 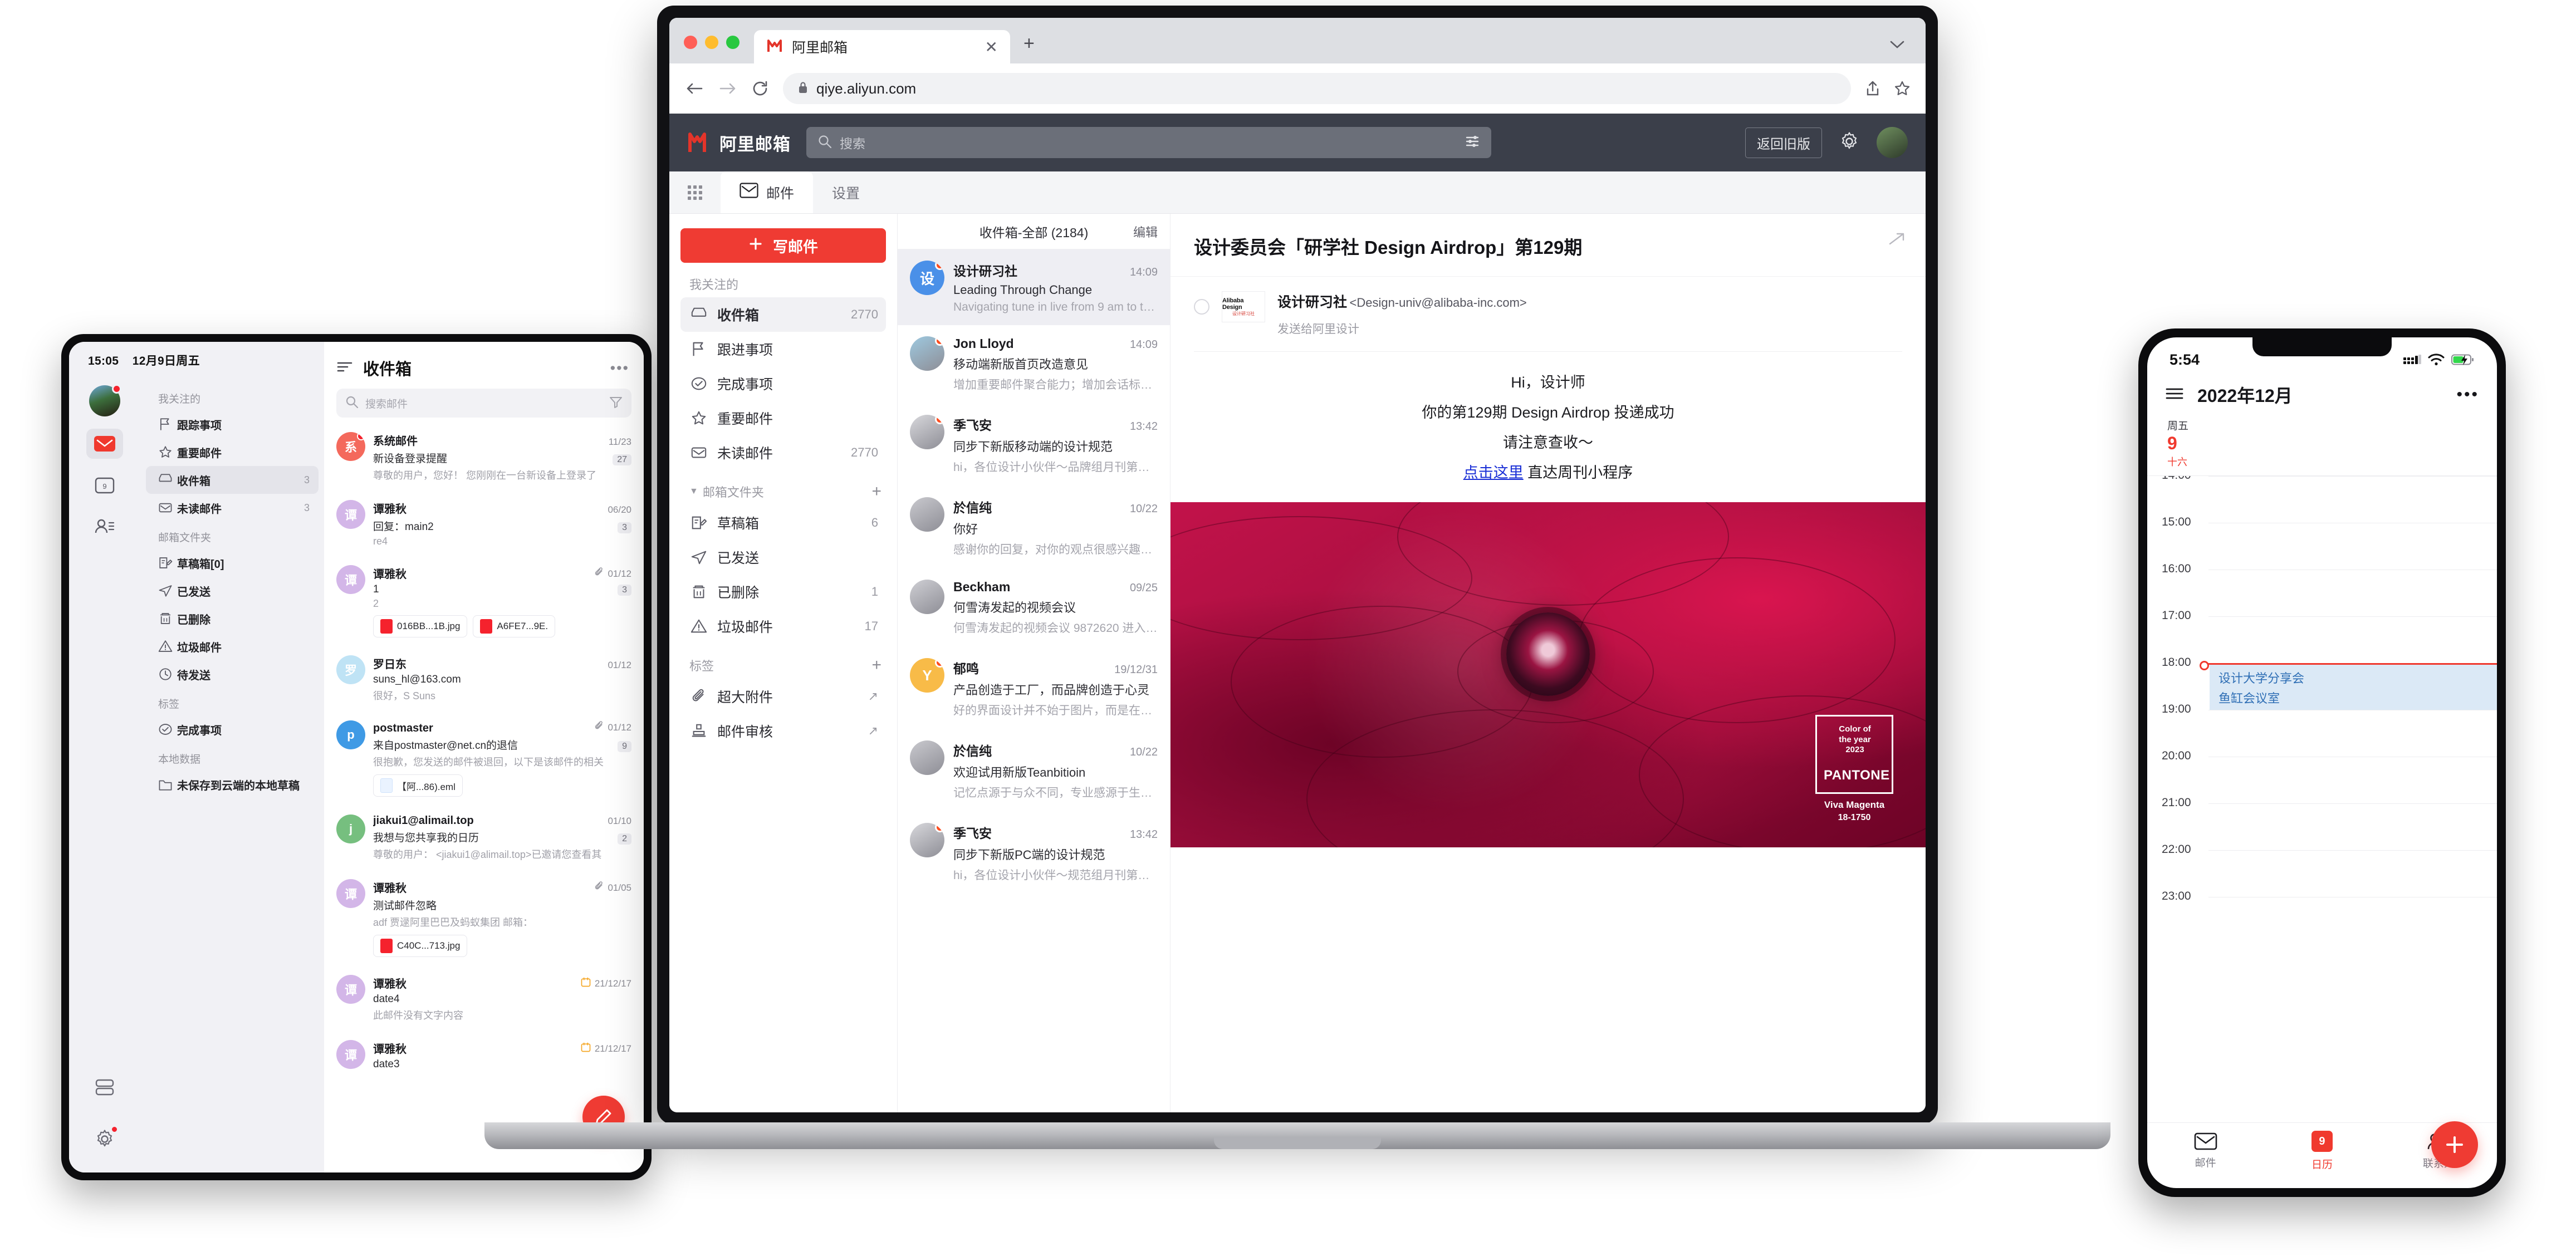 I want to click on attachment-chip: 016BB...1B.jpg, so click(x=420, y=626).